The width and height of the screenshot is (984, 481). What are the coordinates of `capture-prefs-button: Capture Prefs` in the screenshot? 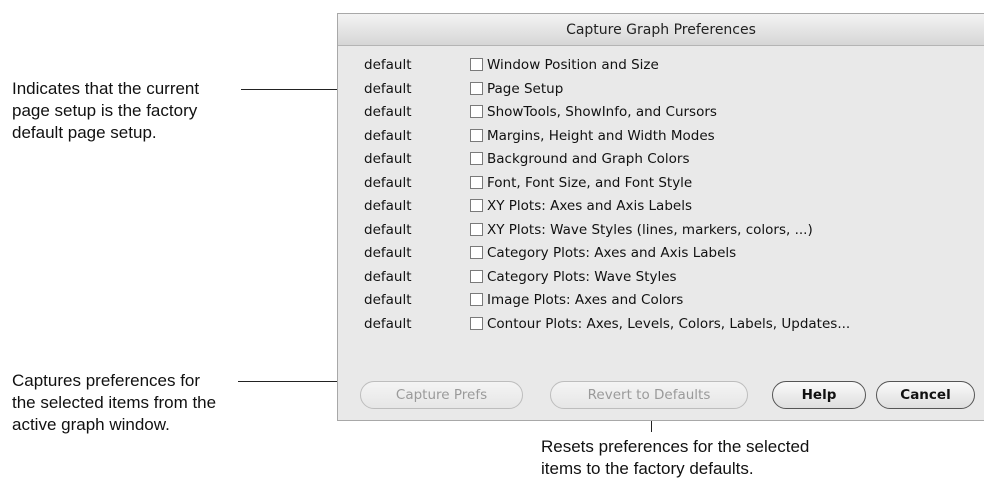 It's located at (441, 395).